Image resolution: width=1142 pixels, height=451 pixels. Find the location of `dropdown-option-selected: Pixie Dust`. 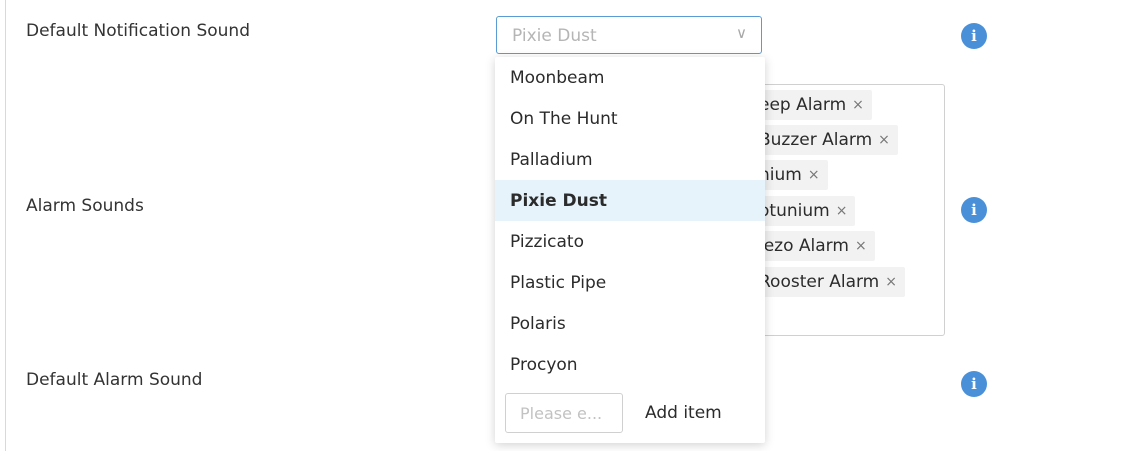

dropdown-option-selected: Pixie Dust is located at coordinates (630, 200).